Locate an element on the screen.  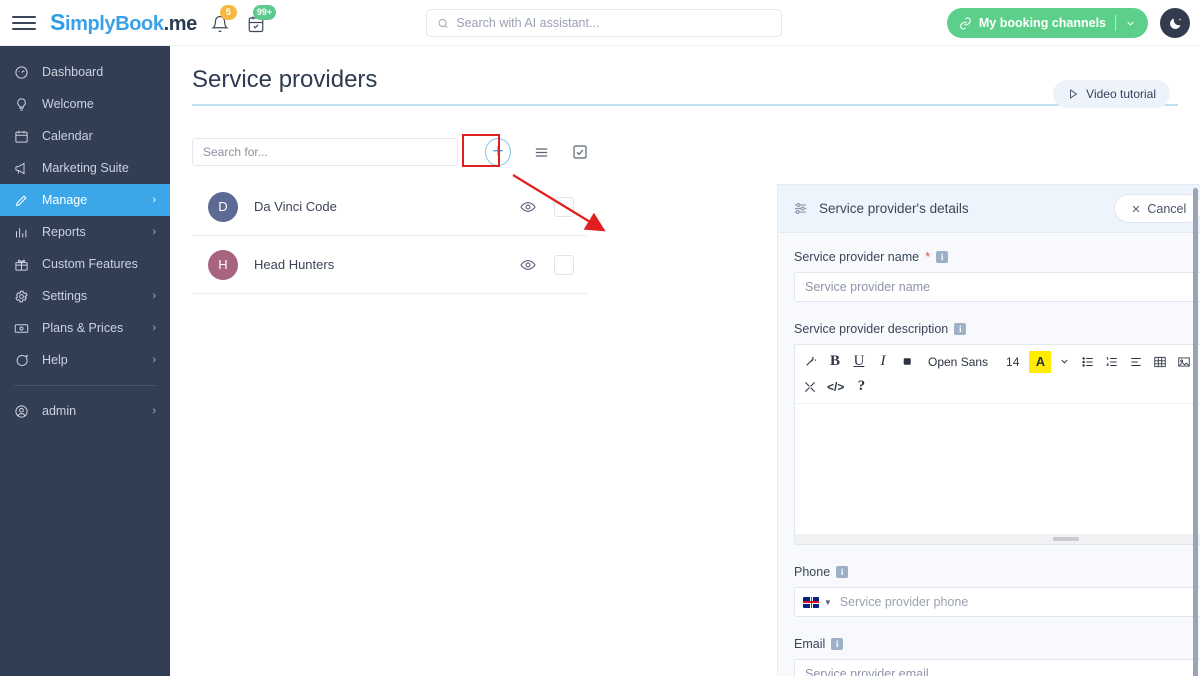
app-logo: SimplyBook .me is located at coordinates (123, 22).